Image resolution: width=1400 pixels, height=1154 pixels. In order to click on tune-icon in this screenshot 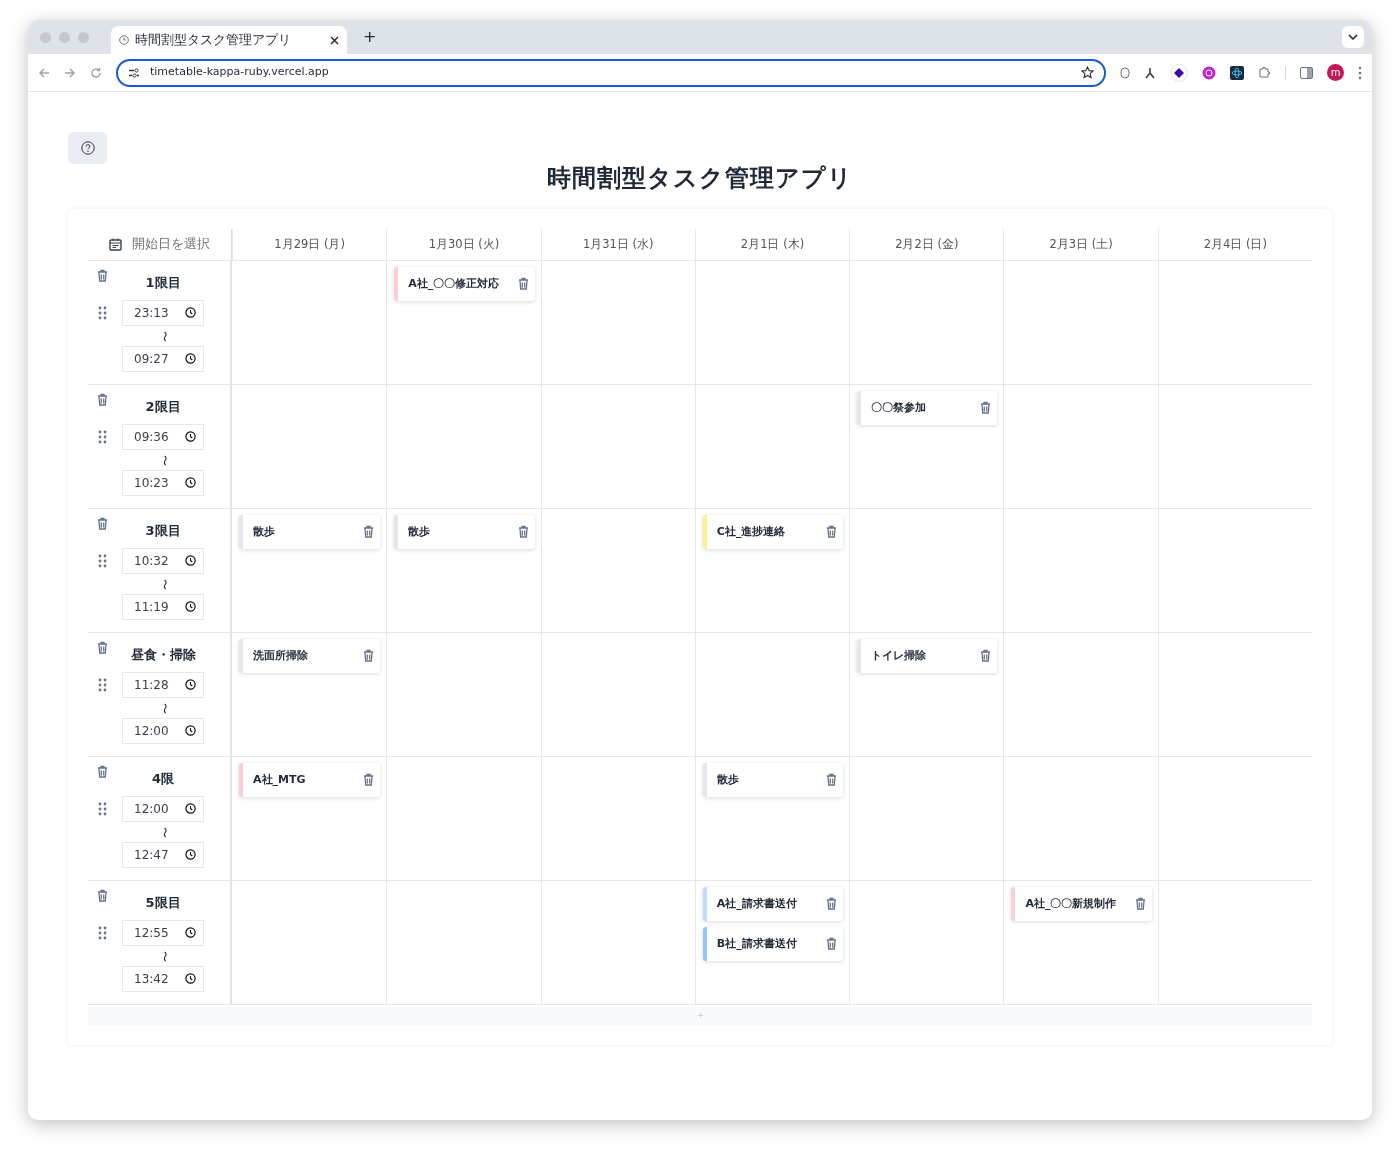, I will do `click(134, 72)`.